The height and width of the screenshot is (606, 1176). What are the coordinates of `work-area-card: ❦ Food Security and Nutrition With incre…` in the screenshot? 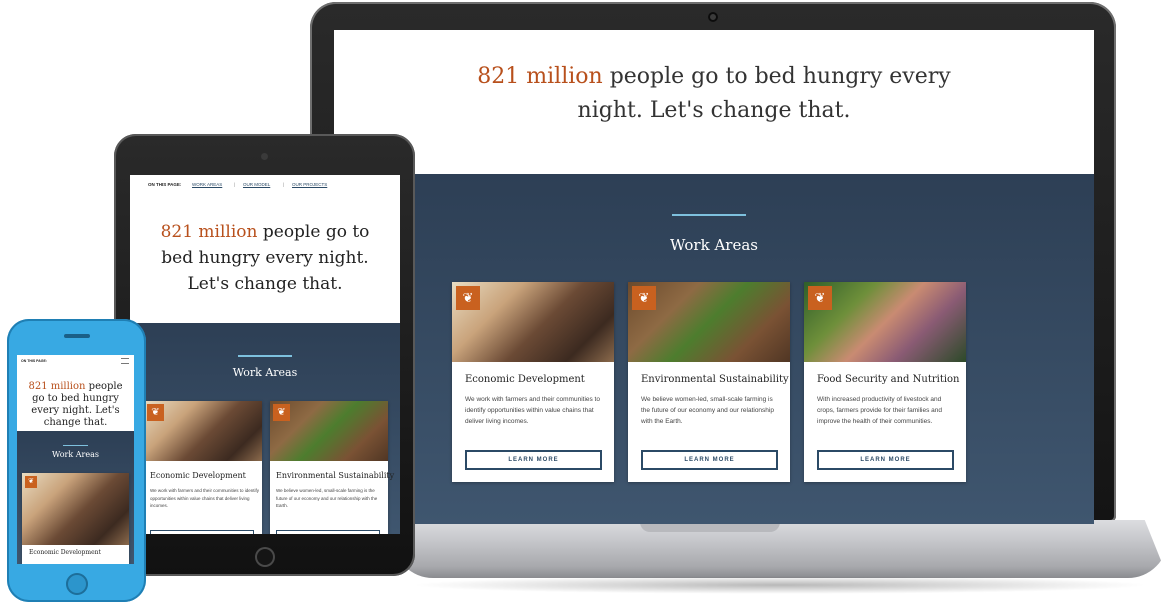 It's located at (885, 382).